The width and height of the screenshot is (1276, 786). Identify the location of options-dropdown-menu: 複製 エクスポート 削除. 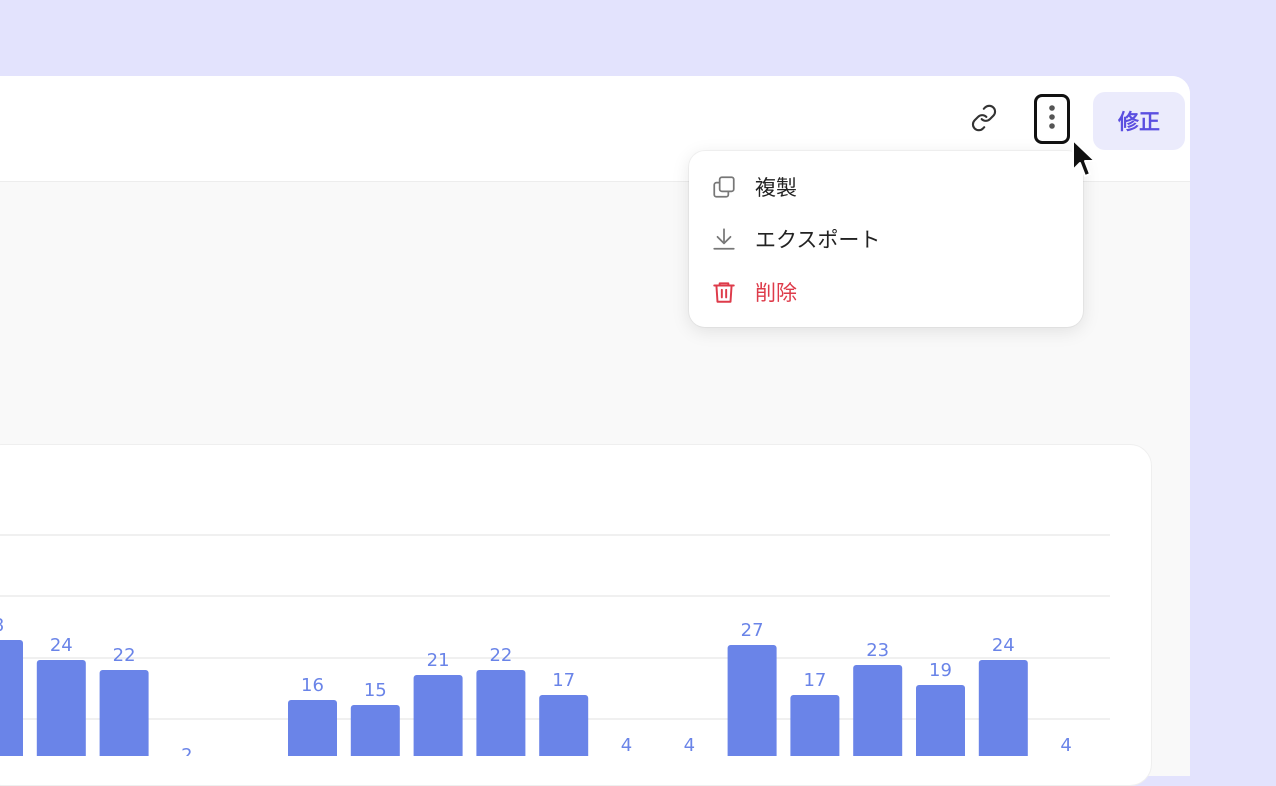
(886, 239).